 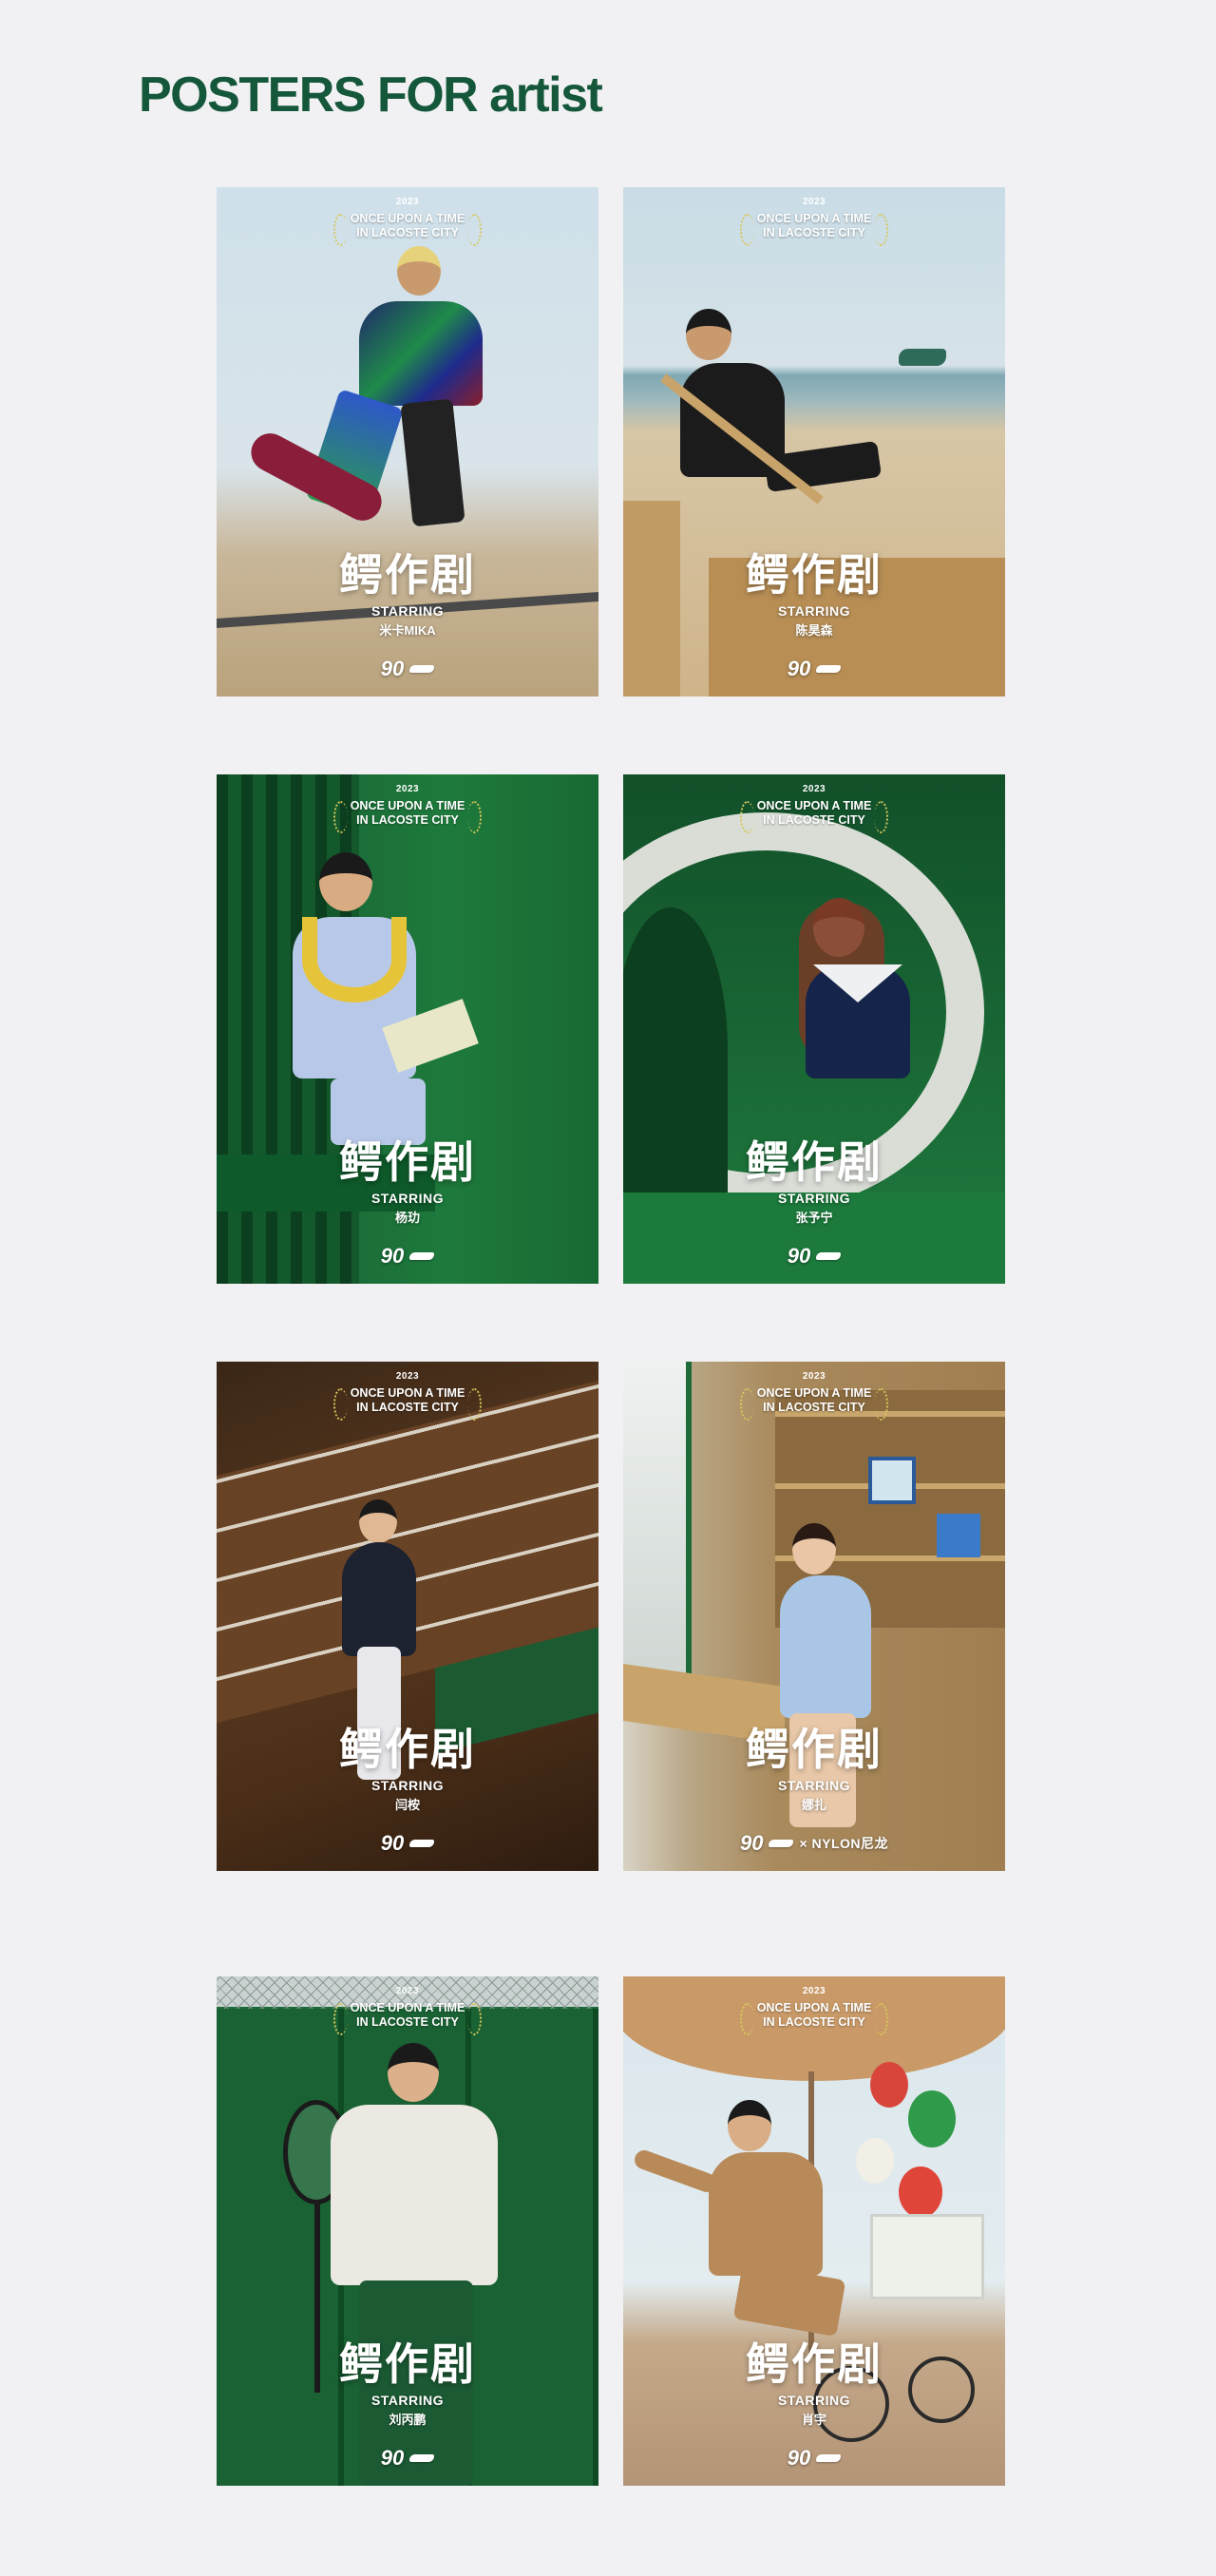 I want to click on artist-name: 闫桉, so click(x=407, y=1805).